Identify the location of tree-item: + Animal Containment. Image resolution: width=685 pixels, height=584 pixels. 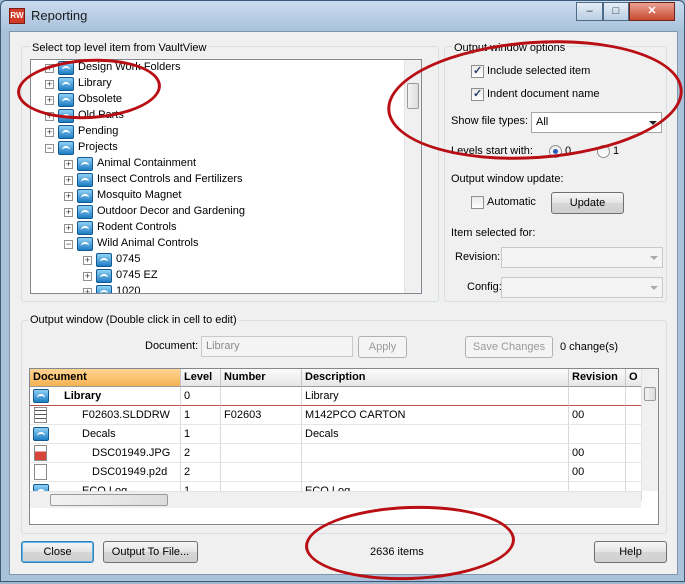
(217, 164).